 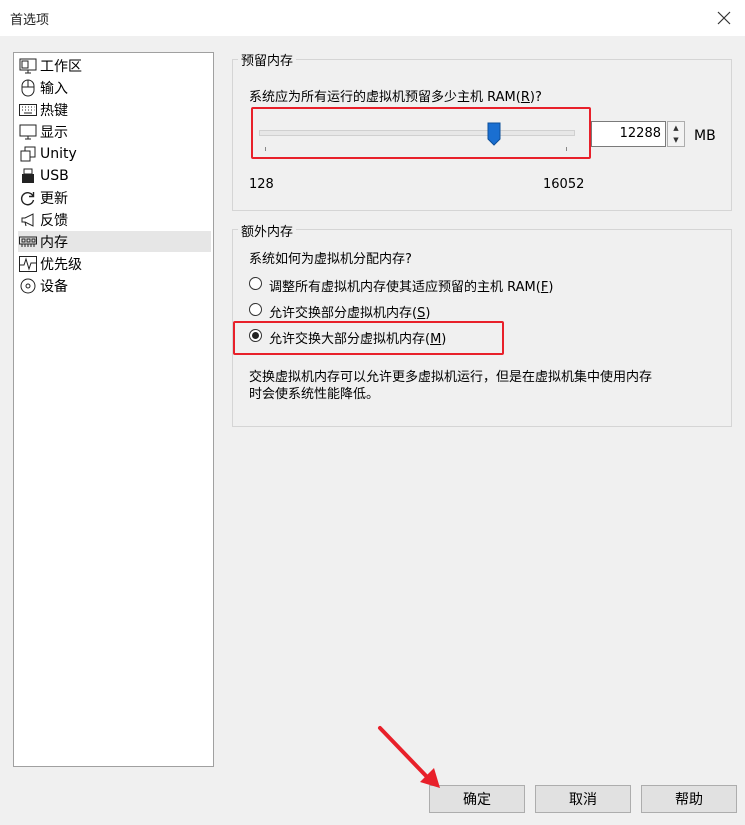 I want to click on chevron-down-icon: ▼, so click(x=676, y=140).